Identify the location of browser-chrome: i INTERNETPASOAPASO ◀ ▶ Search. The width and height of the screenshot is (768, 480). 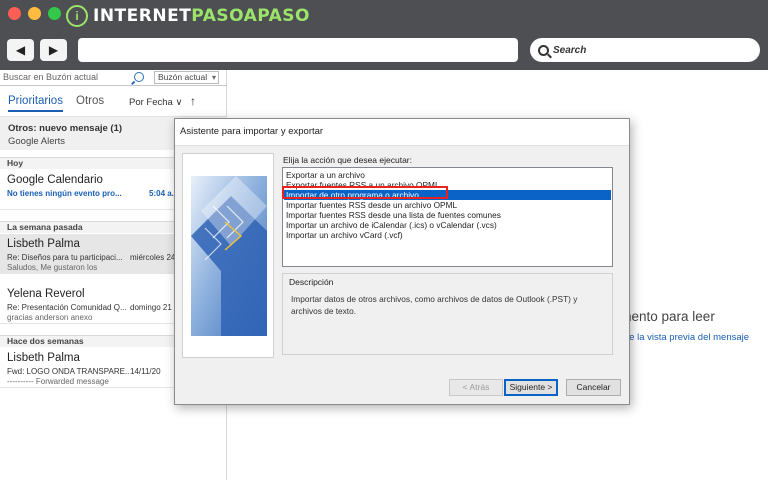
(384, 35).